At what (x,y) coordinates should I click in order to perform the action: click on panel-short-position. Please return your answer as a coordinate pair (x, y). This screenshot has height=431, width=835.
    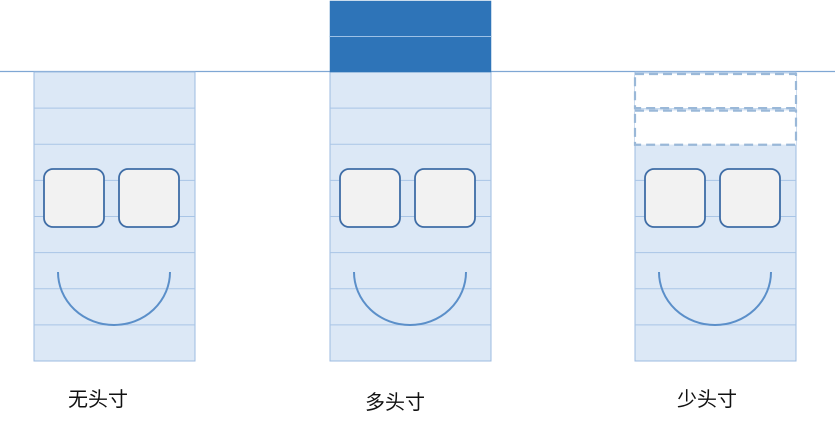
    Looking at the image, I should click on (715, 216).